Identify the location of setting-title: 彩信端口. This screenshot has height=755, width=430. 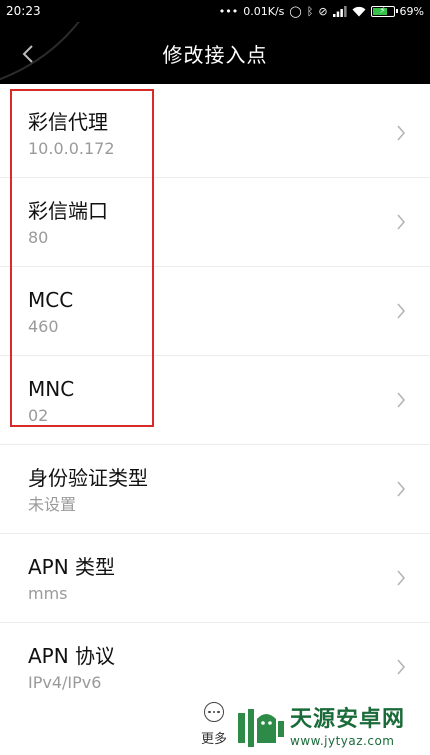
(68, 211).